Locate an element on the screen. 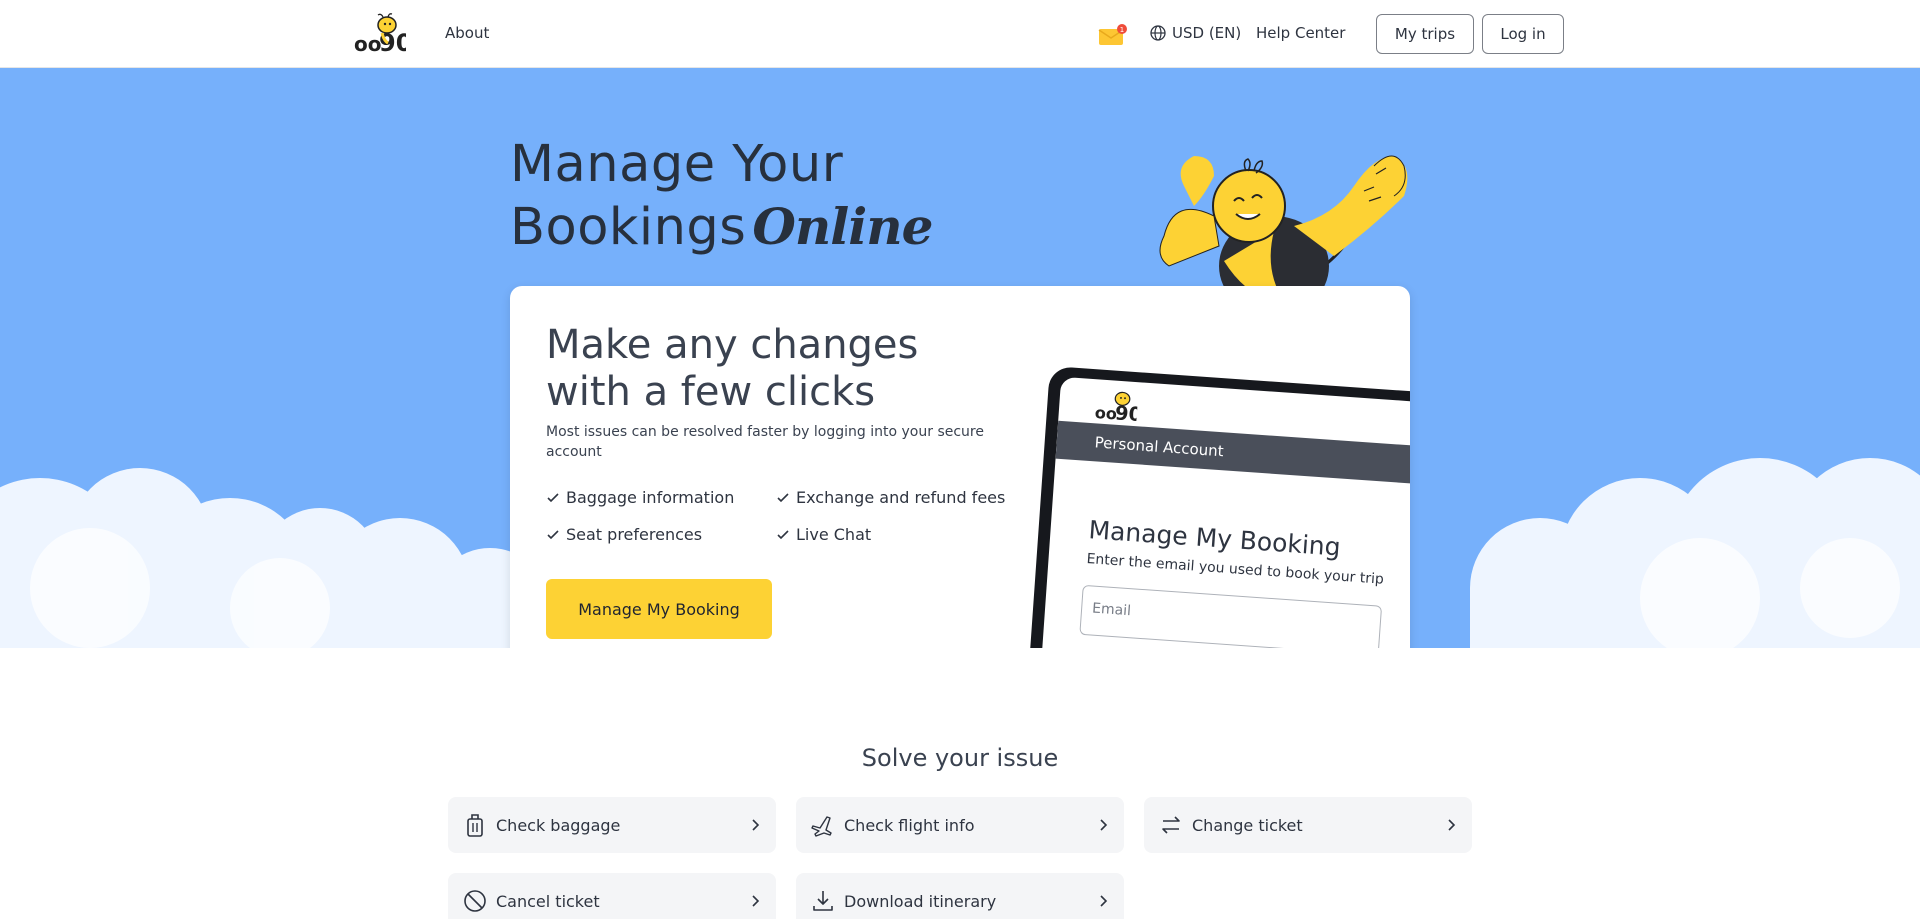  tablet-email-field: Email is located at coordinates (1231, 616).